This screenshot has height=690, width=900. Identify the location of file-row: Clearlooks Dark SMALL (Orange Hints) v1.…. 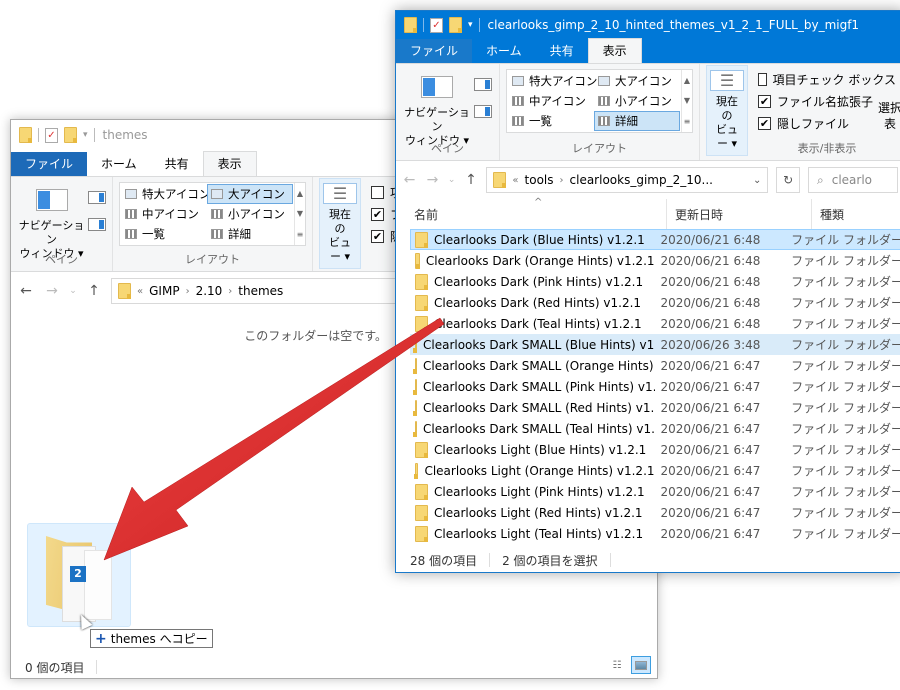
(655, 365).